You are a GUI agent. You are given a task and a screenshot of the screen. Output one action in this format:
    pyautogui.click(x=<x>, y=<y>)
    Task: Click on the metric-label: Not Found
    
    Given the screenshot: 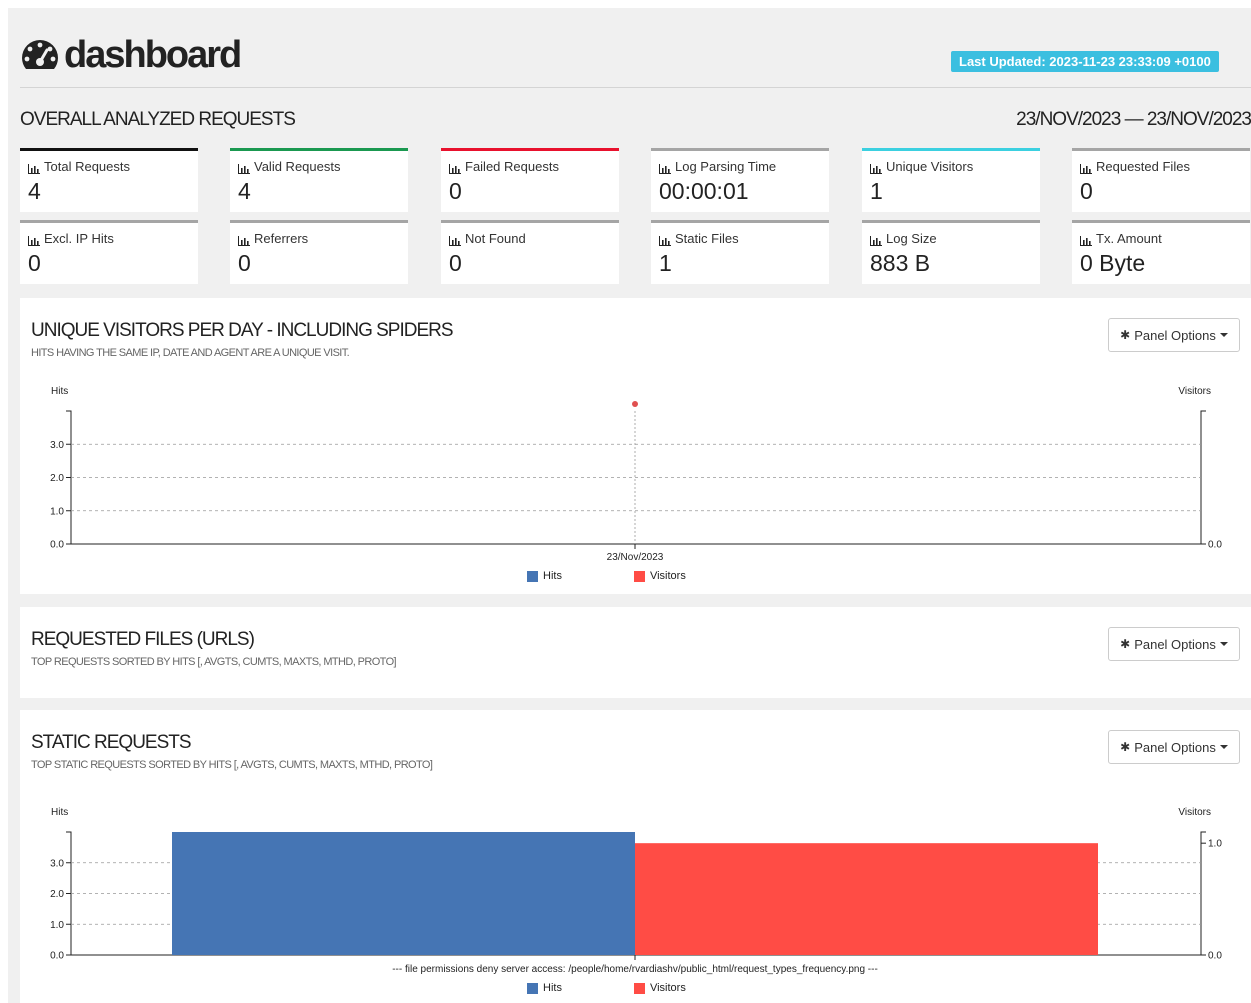 What is the action you would take?
    pyautogui.click(x=495, y=238)
    